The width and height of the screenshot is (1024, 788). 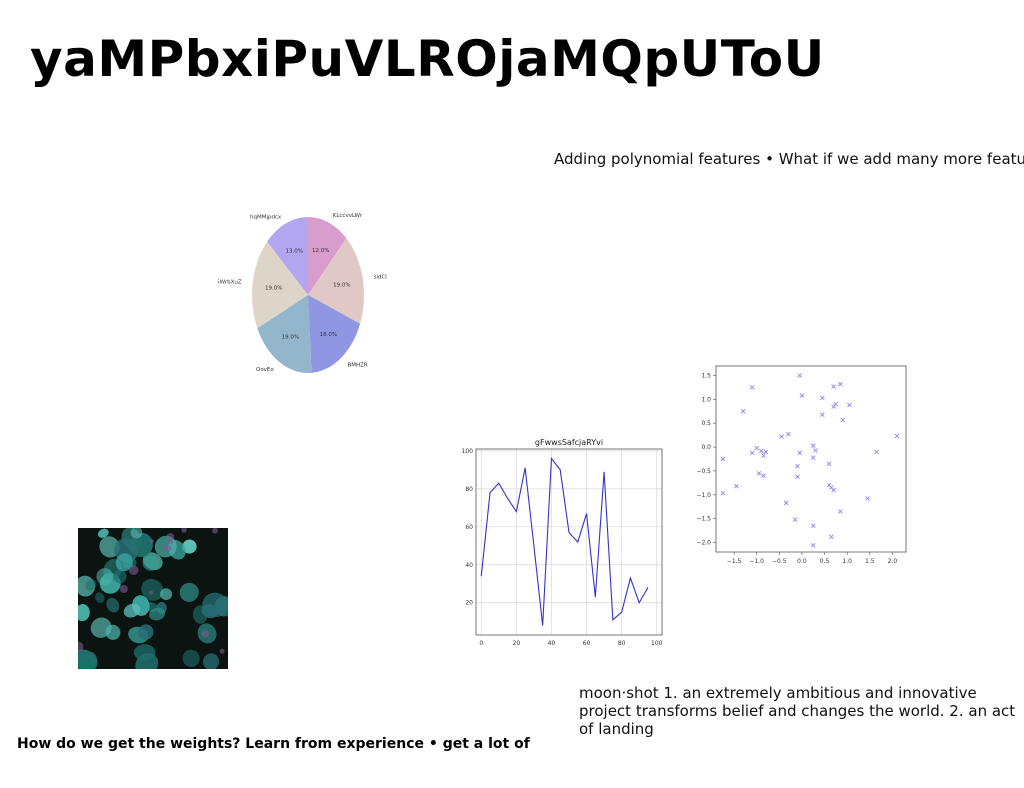 What do you see at coordinates (293, 252) in the screenshot?
I see `pie-value-label: 13.0%` at bounding box center [293, 252].